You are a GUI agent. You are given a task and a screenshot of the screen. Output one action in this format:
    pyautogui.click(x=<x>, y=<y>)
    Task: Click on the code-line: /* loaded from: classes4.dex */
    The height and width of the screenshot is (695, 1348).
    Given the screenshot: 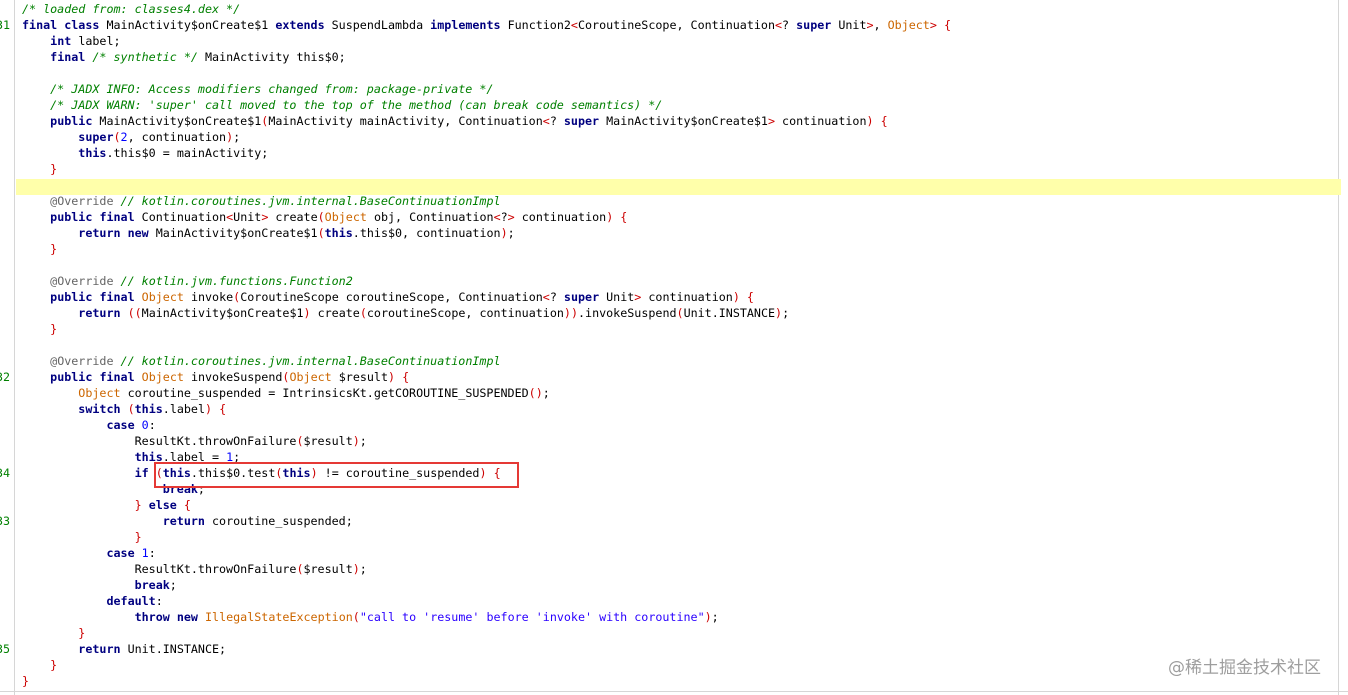 What is the action you would take?
    pyautogui.click(x=131, y=9)
    